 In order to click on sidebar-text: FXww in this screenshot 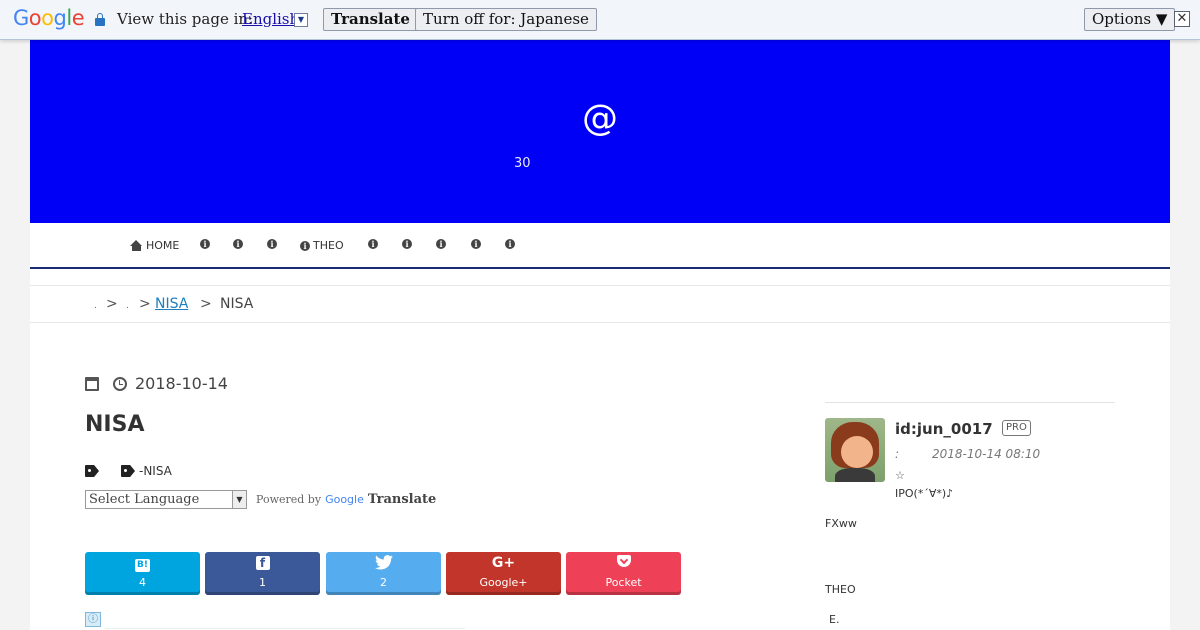, I will do `click(841, 523)`.